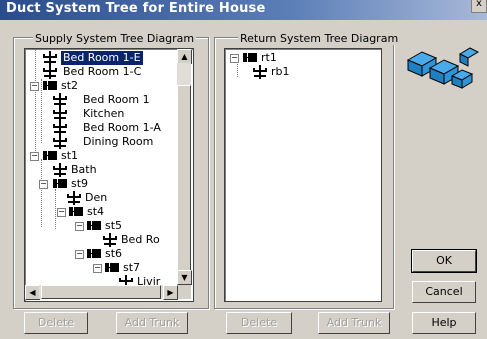 This screenshot has height=339, width=487. I want to click on ok-button: OK, so click(444, 261).